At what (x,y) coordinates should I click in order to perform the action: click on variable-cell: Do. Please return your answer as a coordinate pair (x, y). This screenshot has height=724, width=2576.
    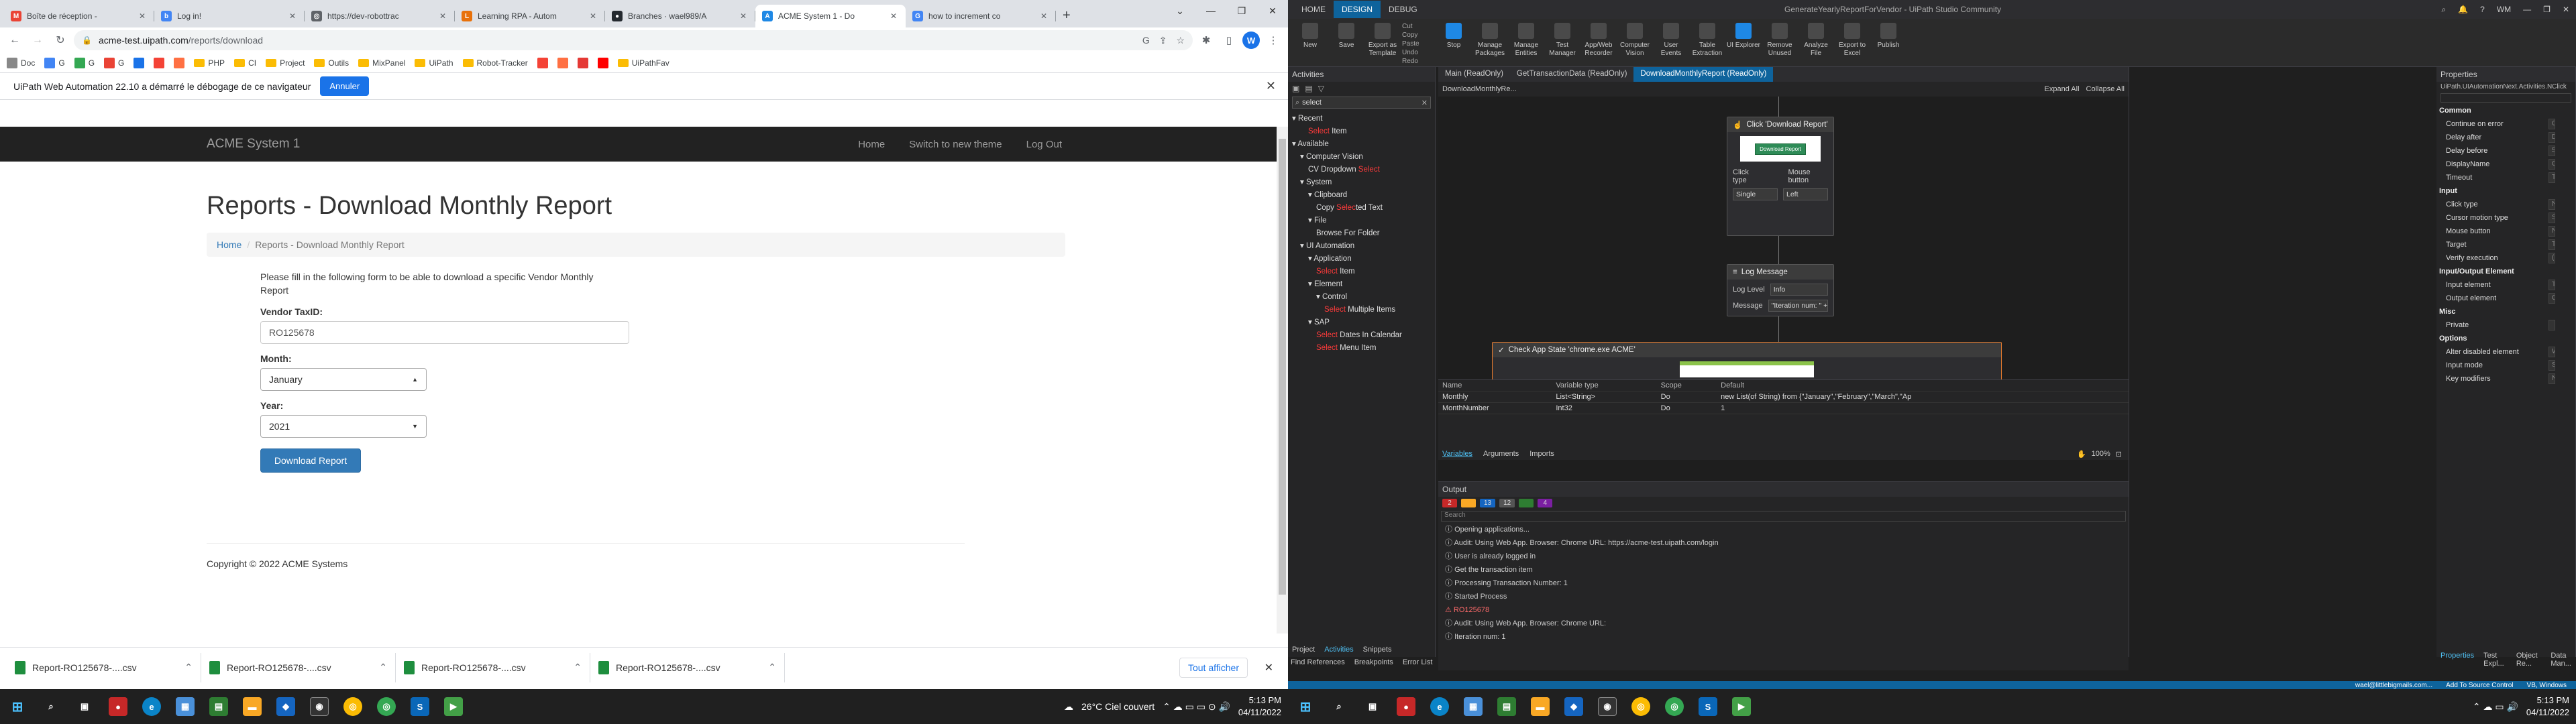
    Looking at the image, I should click on (1686, 397).